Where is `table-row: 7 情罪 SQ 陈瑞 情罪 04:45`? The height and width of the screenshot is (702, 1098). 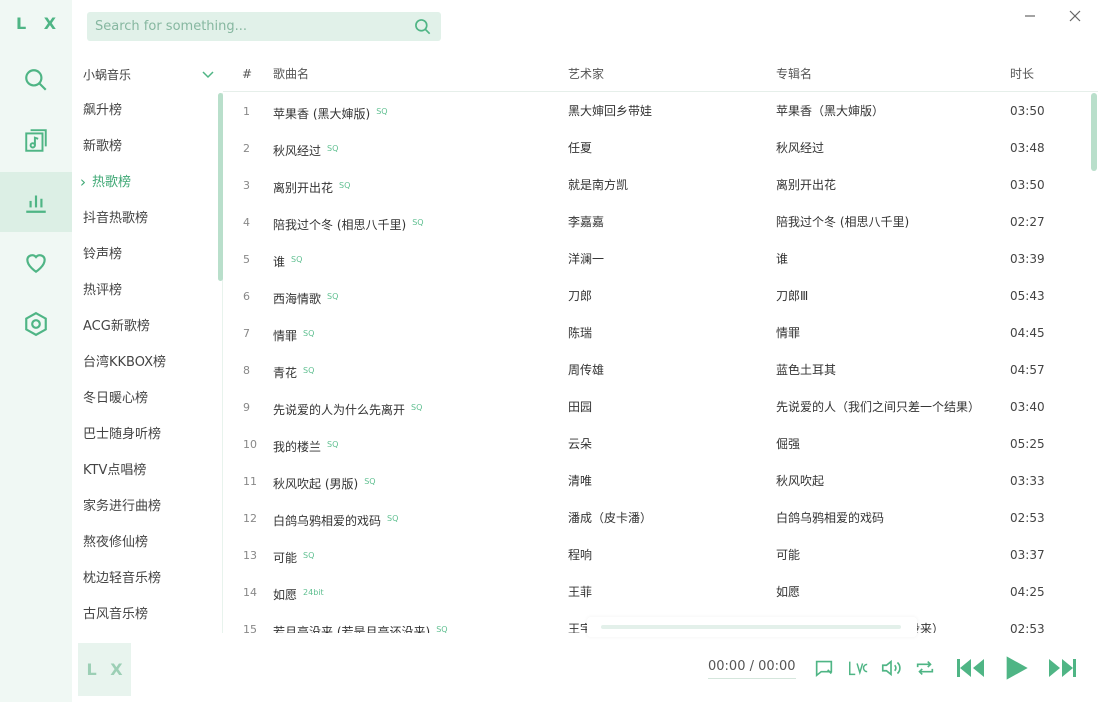
table-row: 7 情罪 SQ 陈瑞 情罪 04:45 is located at coordinates (655, 333).